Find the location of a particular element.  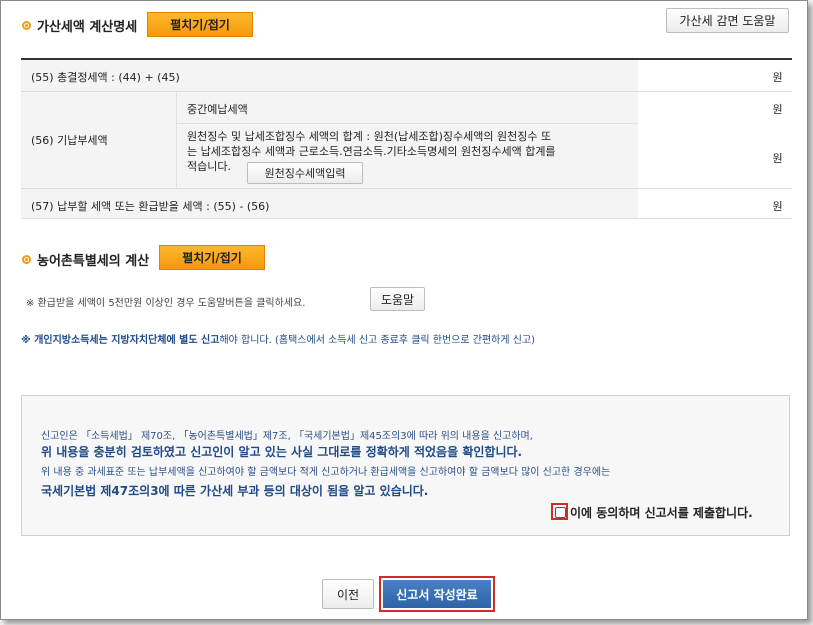

penalty-section-title: 가산세액 계산명세 is located at coordinates (79, 25).